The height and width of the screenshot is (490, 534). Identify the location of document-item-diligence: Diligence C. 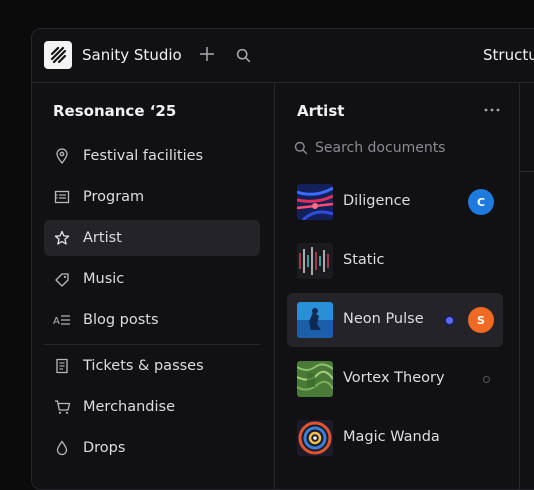
(395, 202).